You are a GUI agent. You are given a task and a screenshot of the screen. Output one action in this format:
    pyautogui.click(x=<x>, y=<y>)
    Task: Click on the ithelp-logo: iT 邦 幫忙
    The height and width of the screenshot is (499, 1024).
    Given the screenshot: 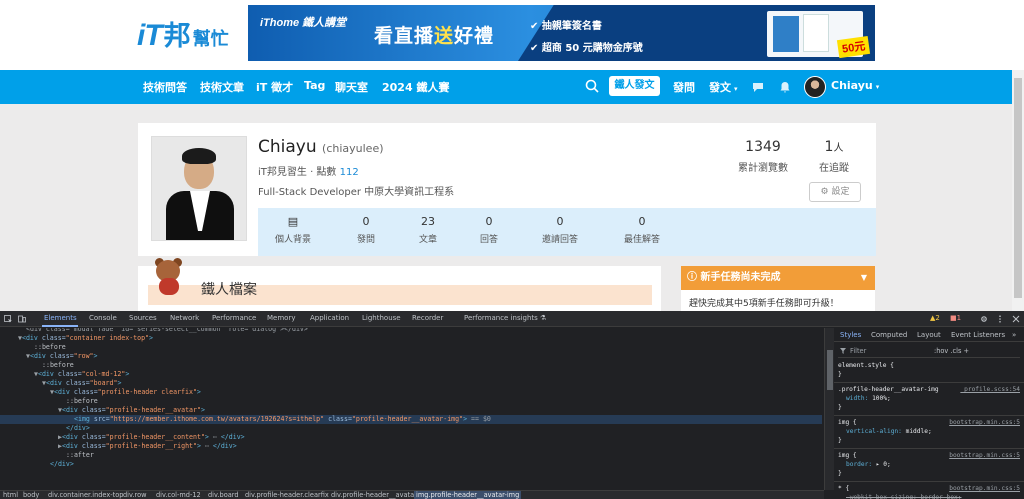 What is the action you would take?
    pyautogui.click(x=183, y=33)
    